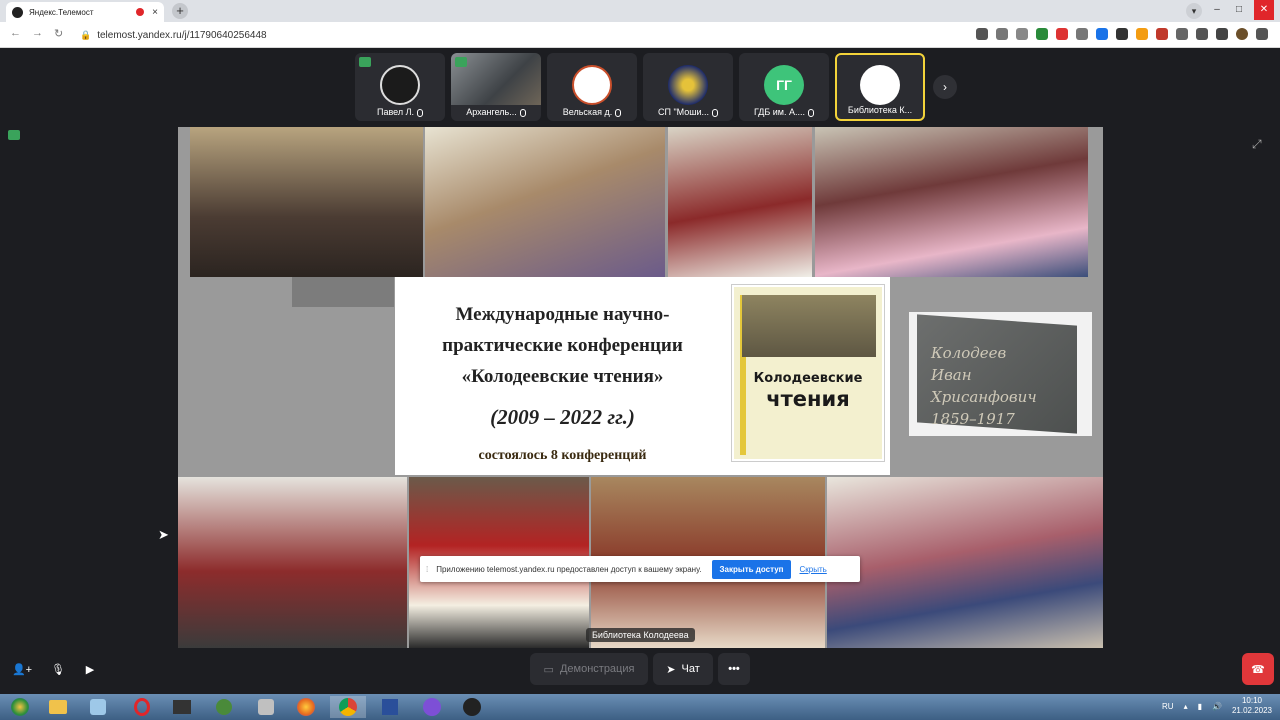 The height and width of the screenshot is (720, 1280). I want to click on plaque-text: Хрисанфович, so click(984, 397).